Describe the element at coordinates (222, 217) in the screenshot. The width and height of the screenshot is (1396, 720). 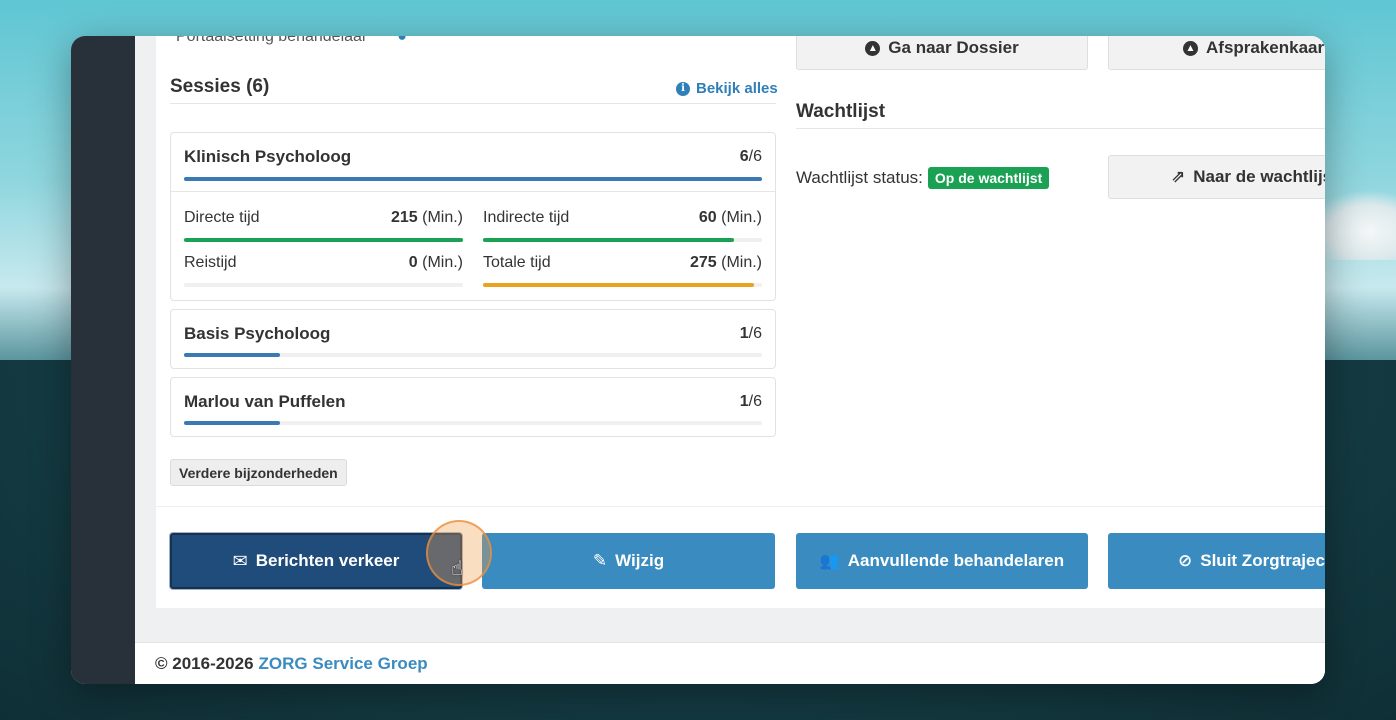
I see `direct-time-label: Directe tijd` at that location.